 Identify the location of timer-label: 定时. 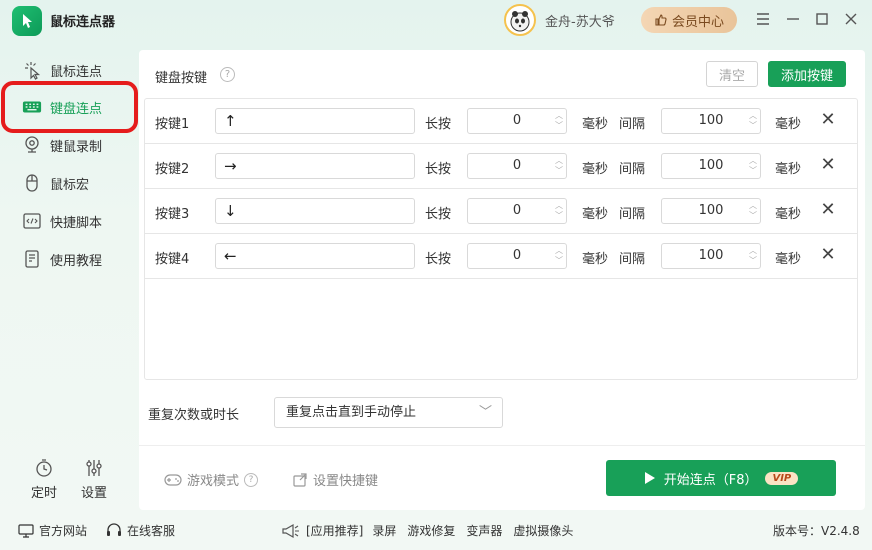
(43, 493).